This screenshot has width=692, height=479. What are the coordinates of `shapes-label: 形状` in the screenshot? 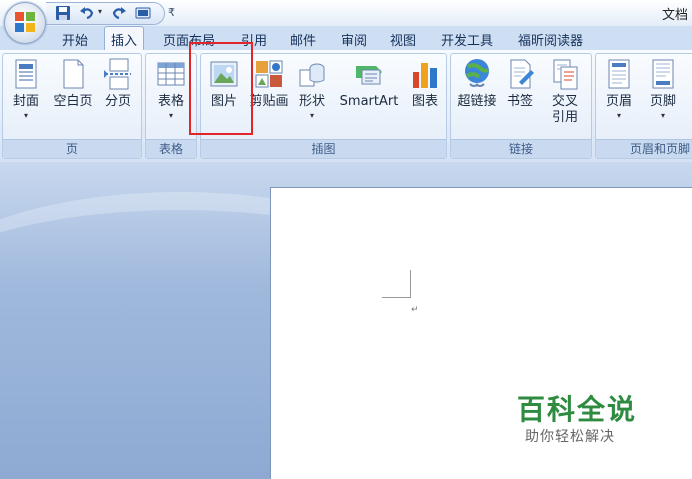 It's located at (311, 101).